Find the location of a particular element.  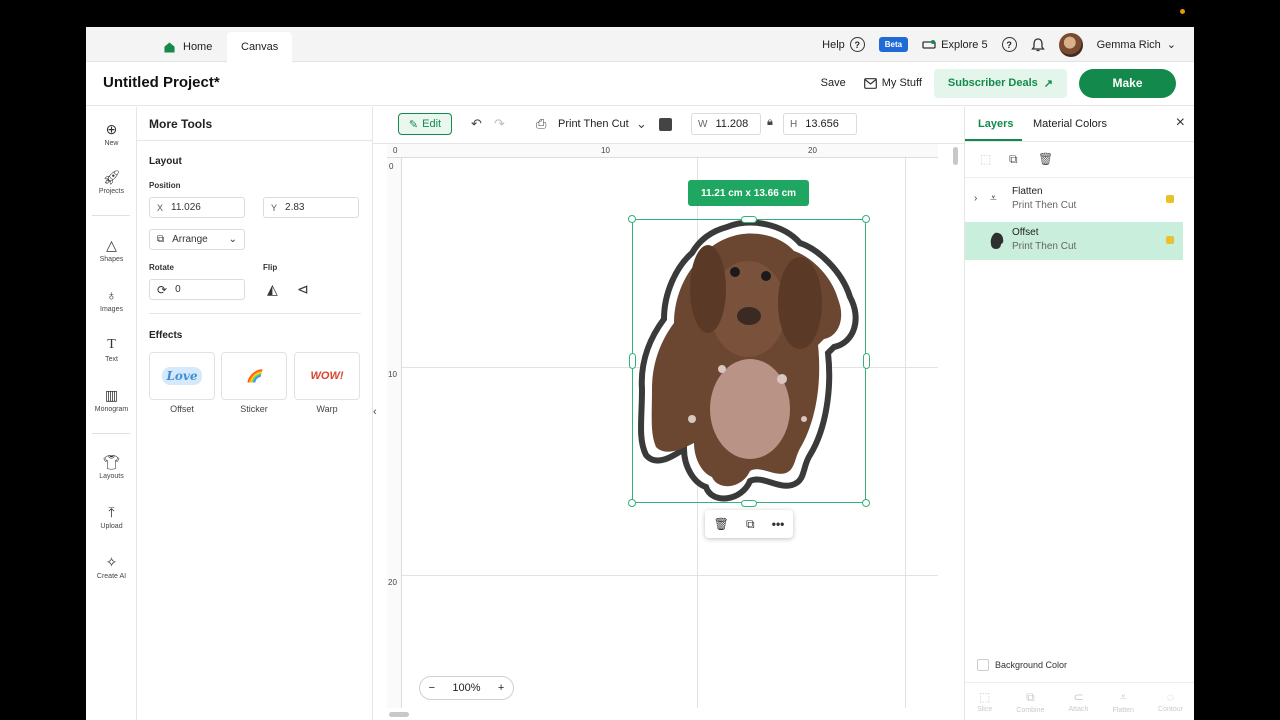

background-color-checkbox is located at coordinates (983, 665).